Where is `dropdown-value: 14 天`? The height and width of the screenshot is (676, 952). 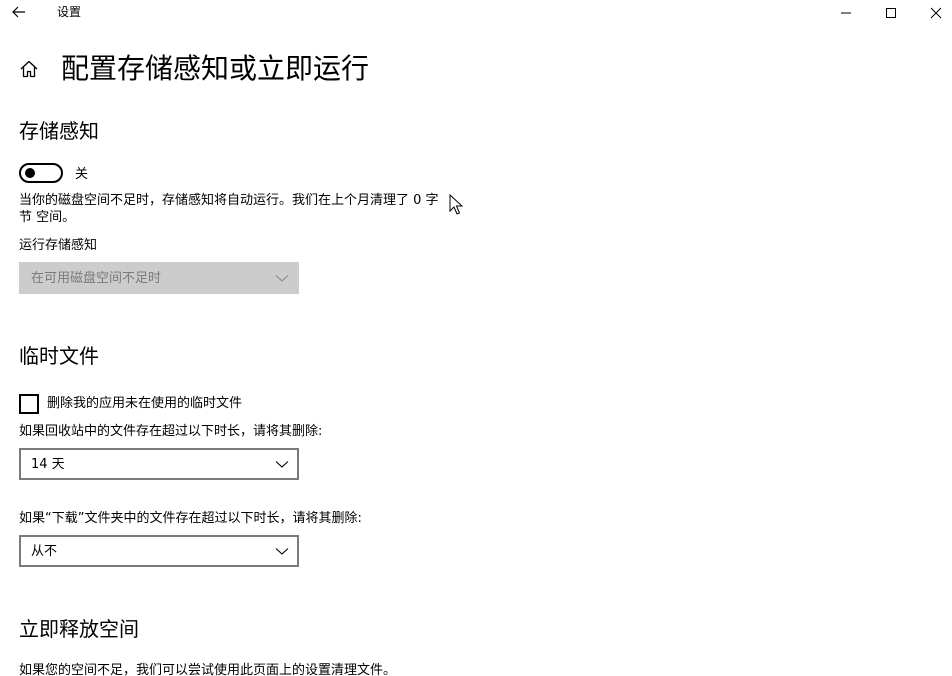 dropdown-value: 14 天 is located at coordinates (48, 464).